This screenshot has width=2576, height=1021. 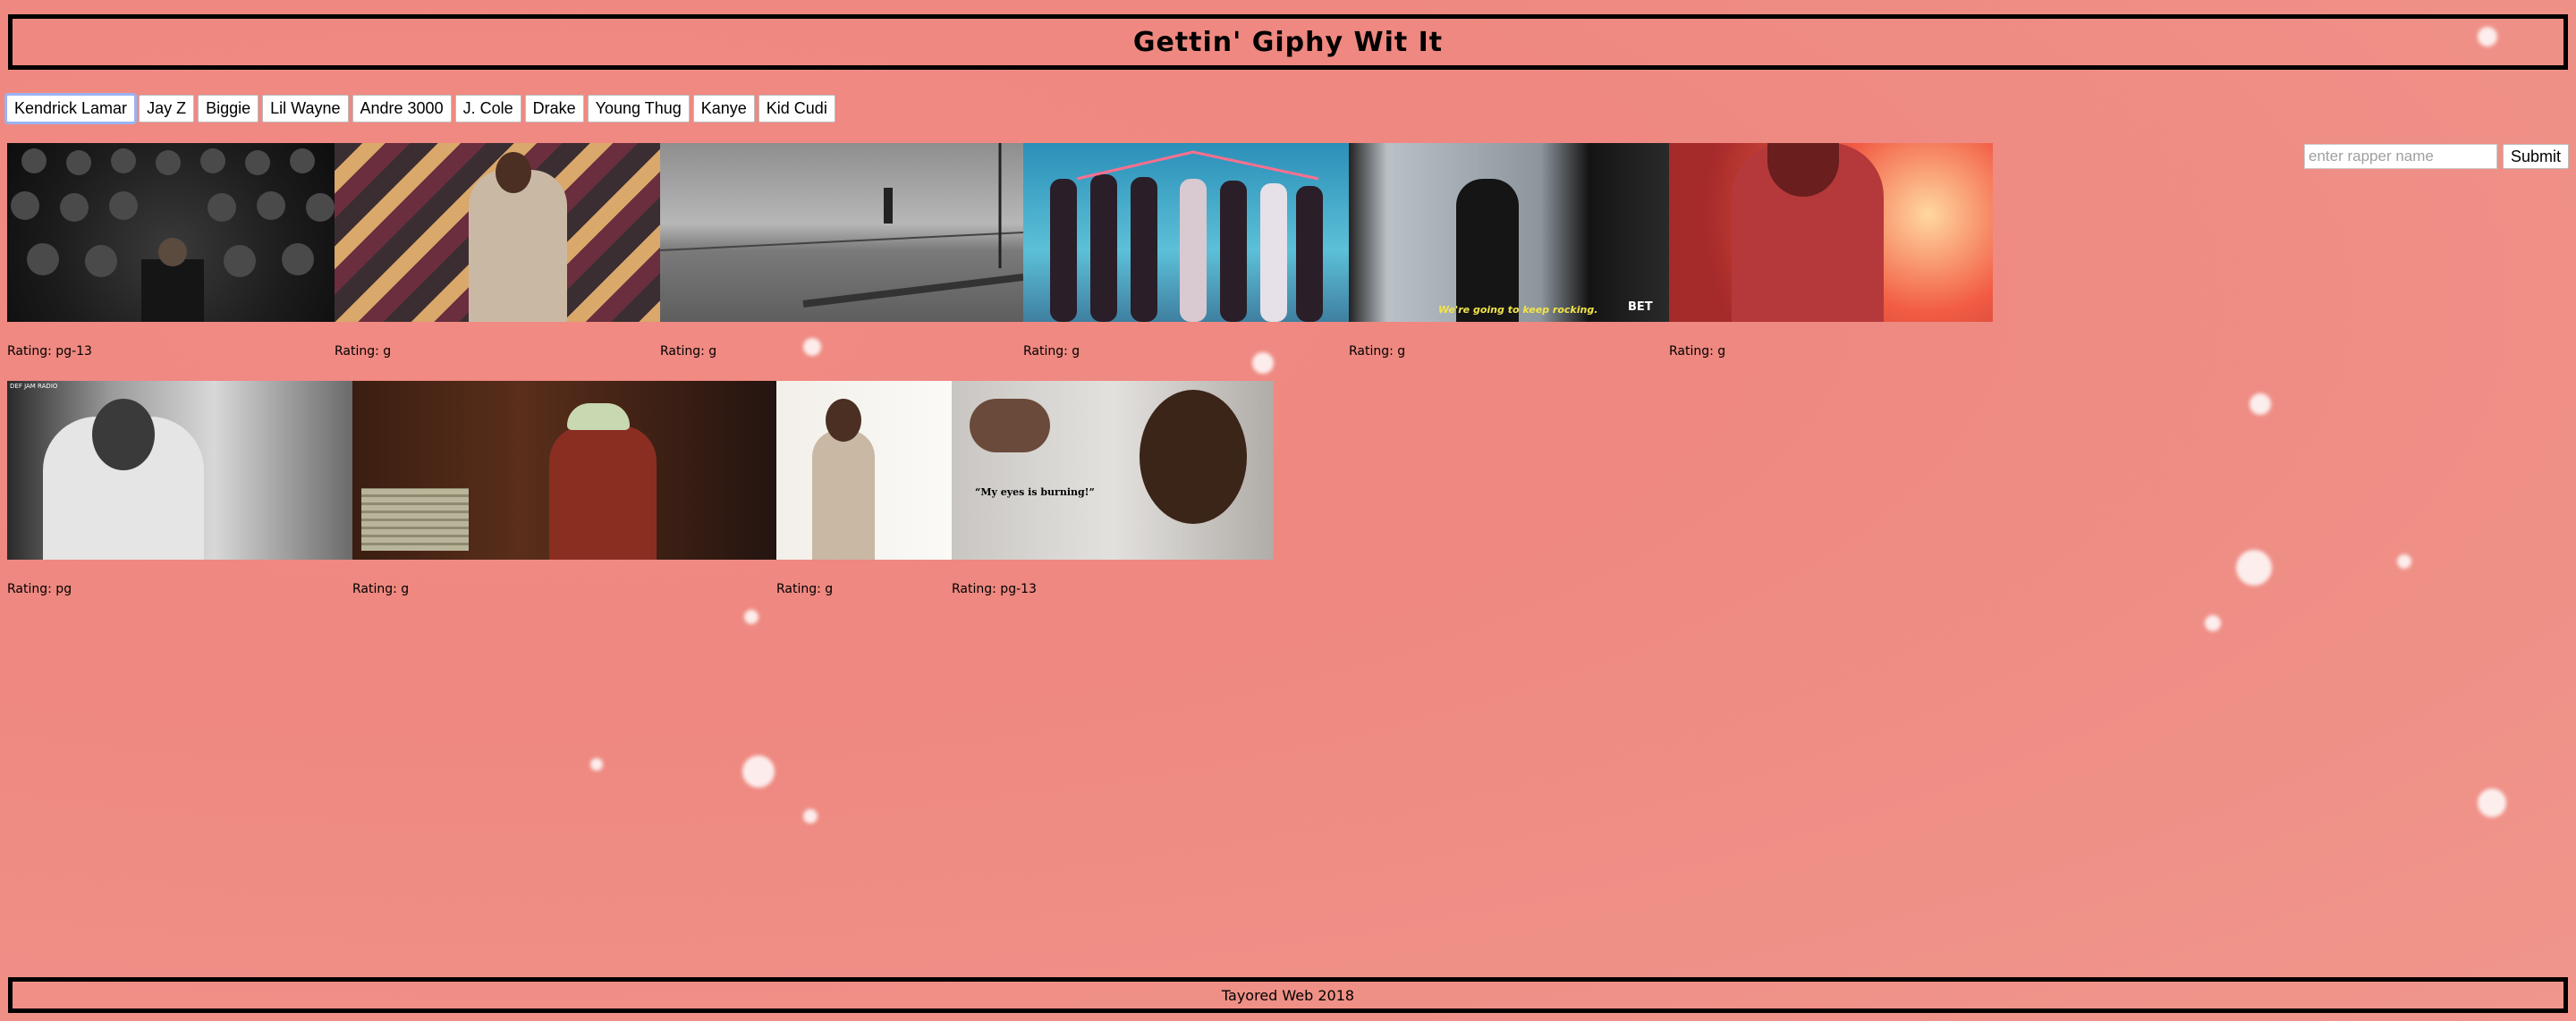 What do you see at coordinates (796, 108) in the screenshot?
I see `rapper-button-kid-cudi: Kid Cudi` at bounding box center [796, 108].